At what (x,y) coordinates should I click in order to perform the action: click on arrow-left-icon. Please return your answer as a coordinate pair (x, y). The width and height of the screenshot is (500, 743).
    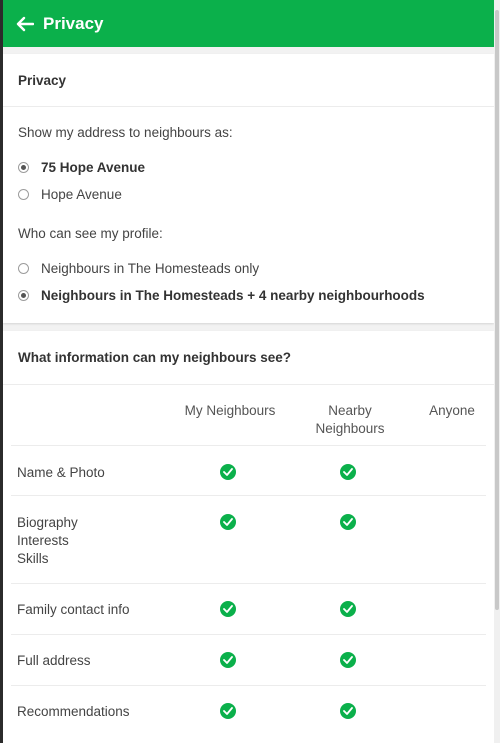
    Looking at the image, I should click on (25, 23).